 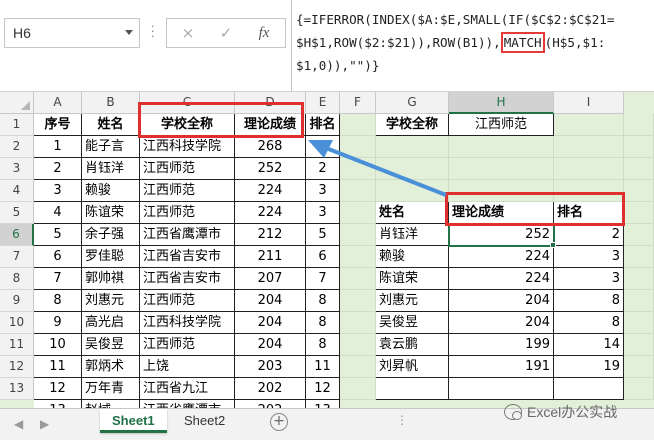 I want to click on left-table-cell: 陈谊荣, so click(x=111, y=213).